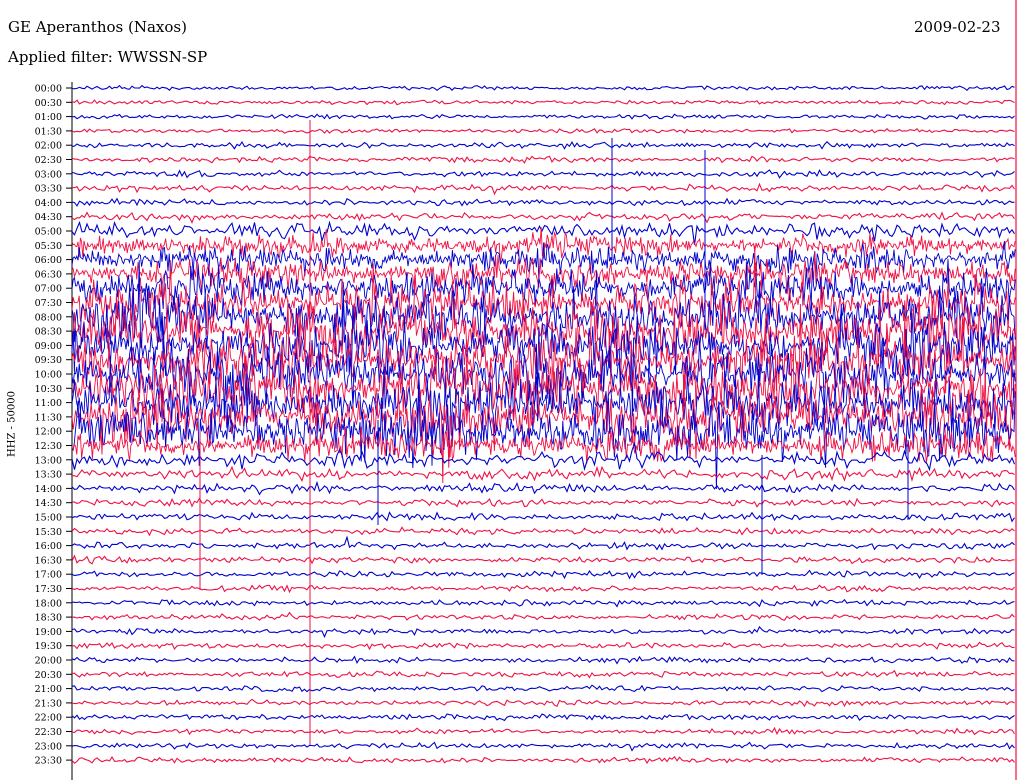 The height and width of the screenshot is (780, 1024). Describe the element at coordinates (48, 417) in the screenshot. I see `time-tick-label: 11:30` at that location.